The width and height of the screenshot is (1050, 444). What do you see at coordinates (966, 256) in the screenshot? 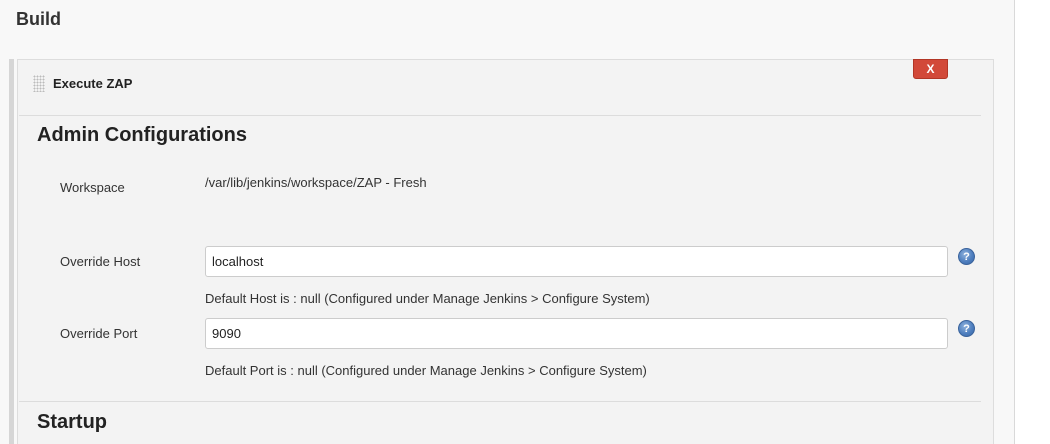
I see `host-help-icon: ?` at bounding box center [966, 256].